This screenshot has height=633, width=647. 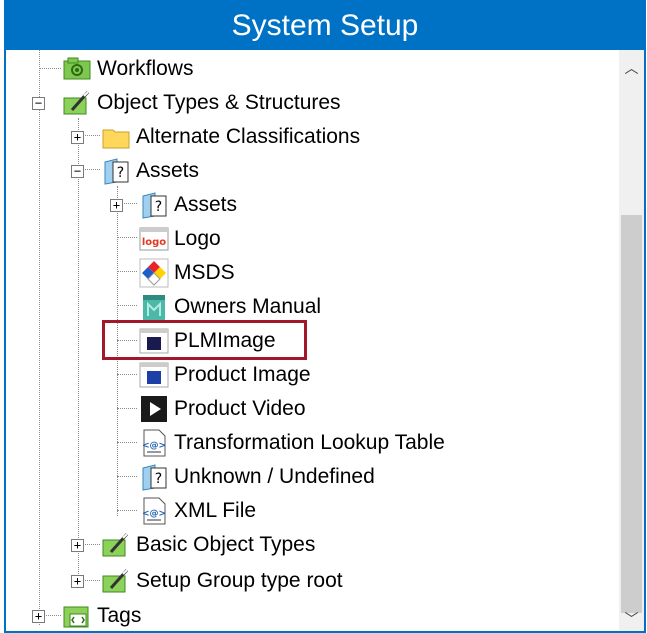 I want to click on tree-label: Product Video, so click(x=240, y=408).